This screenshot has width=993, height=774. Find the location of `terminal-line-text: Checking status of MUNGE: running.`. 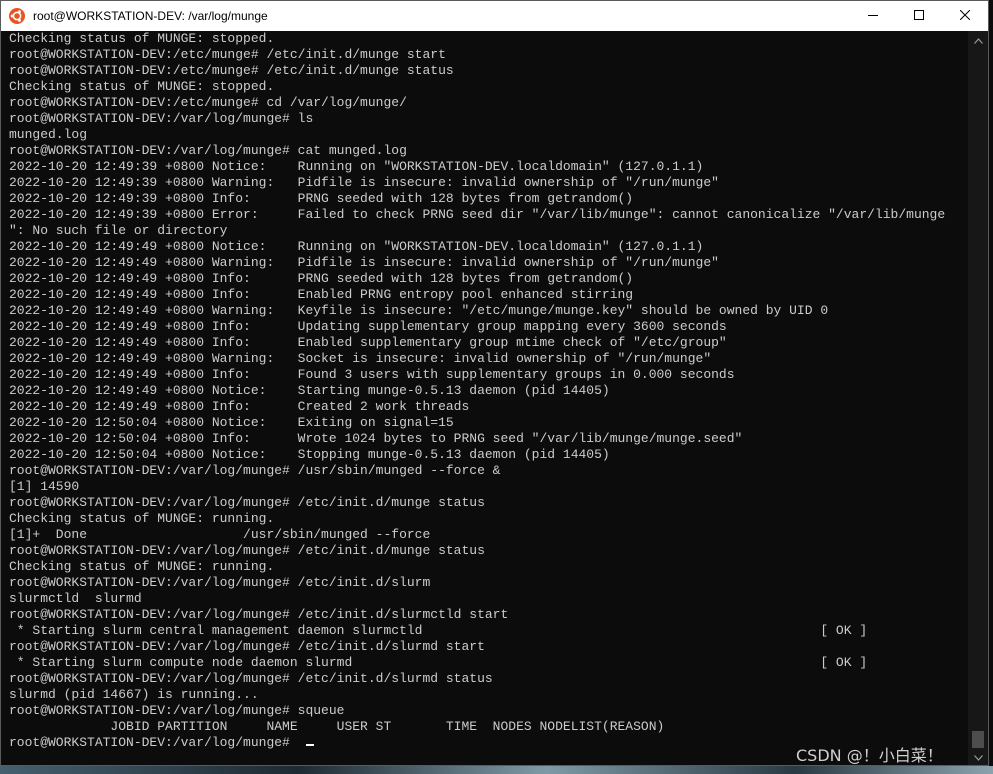

terminal-line-text: Checking status of MUNGE: running. is located at coordinates (142, 518).